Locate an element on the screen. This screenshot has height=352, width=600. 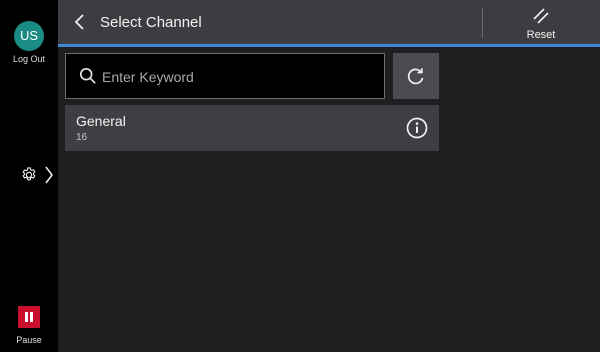
header-accent-line is located at coordinates (329, 45).